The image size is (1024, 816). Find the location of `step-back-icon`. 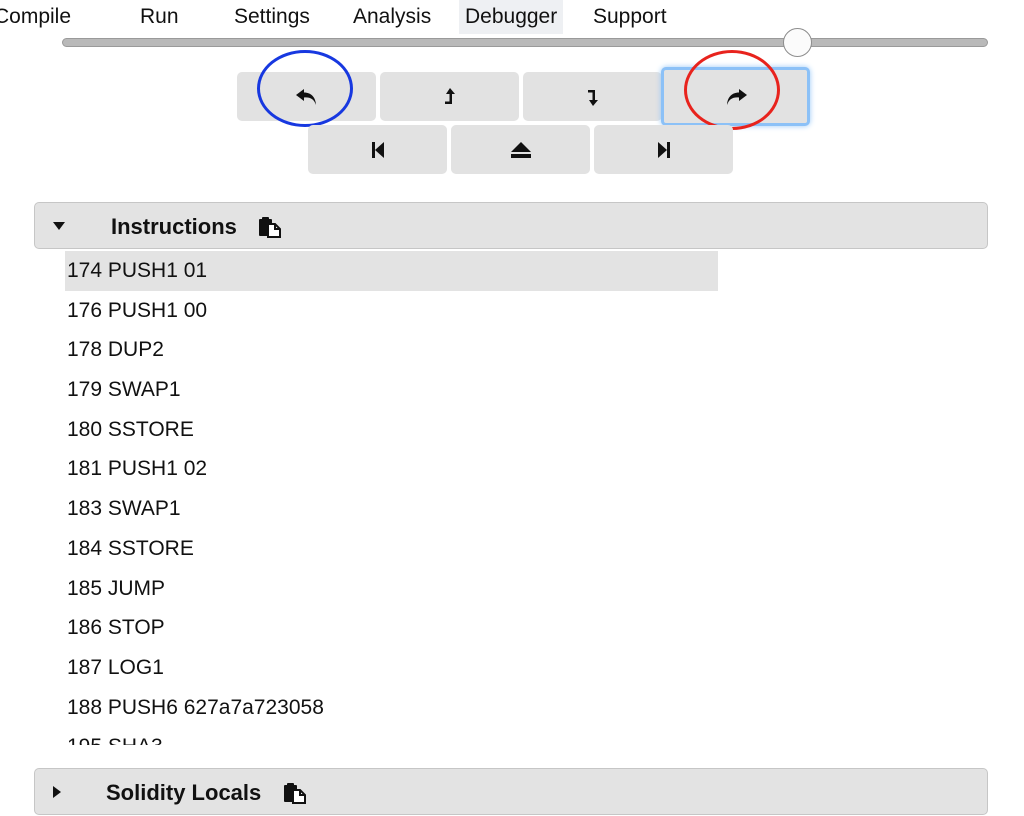

step-back-icon is located at coordinates (307, 97).